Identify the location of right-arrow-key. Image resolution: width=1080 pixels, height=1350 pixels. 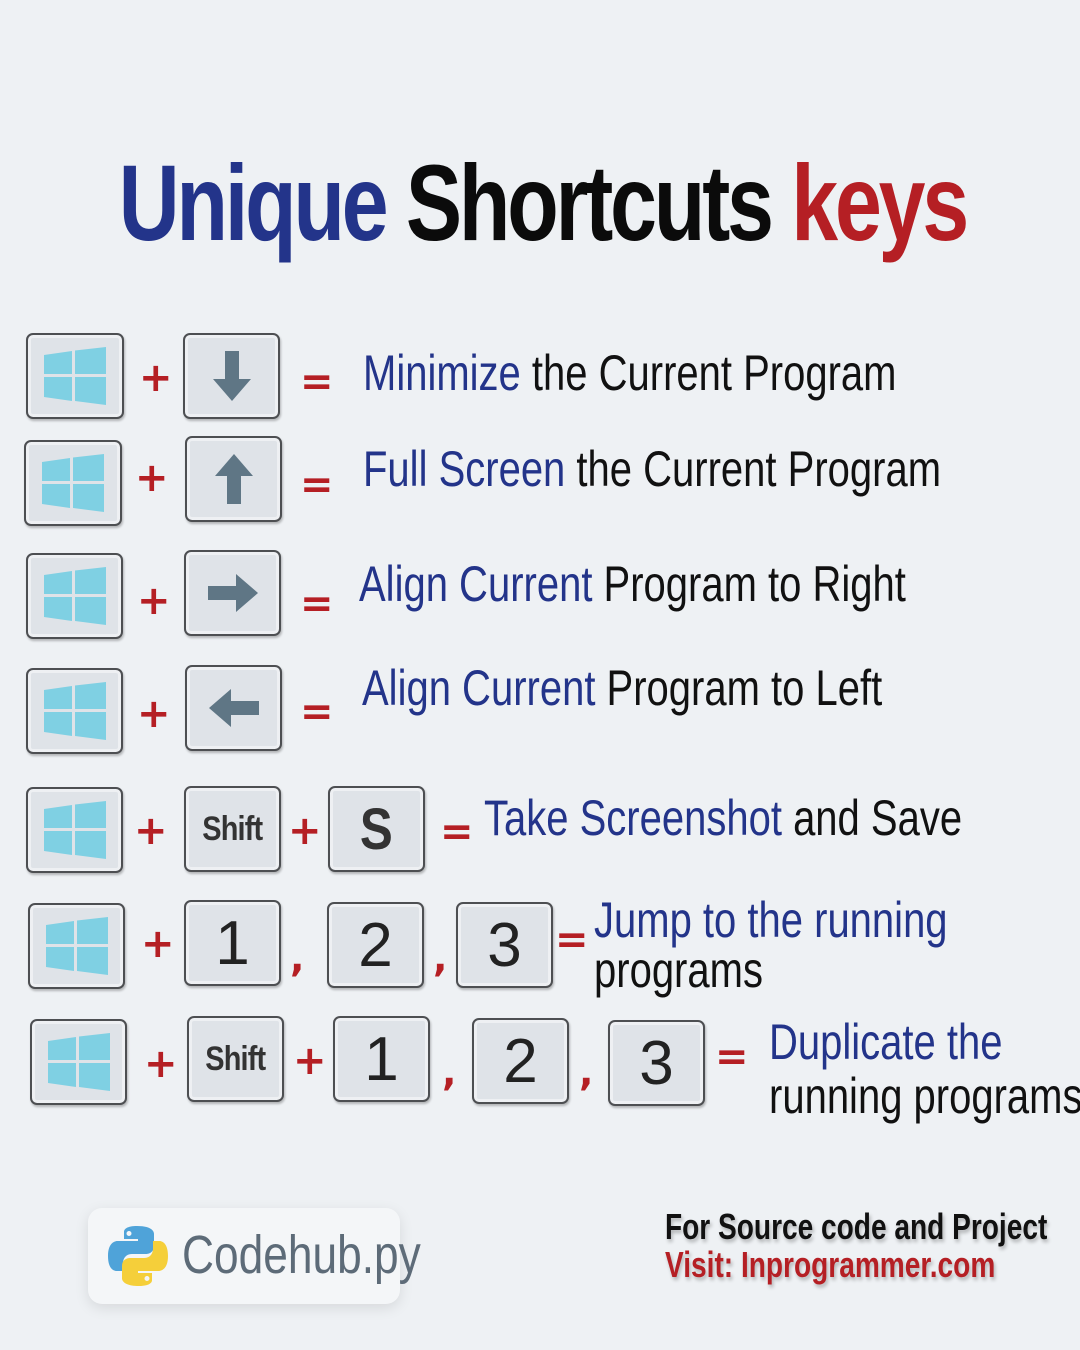
(232, 593).